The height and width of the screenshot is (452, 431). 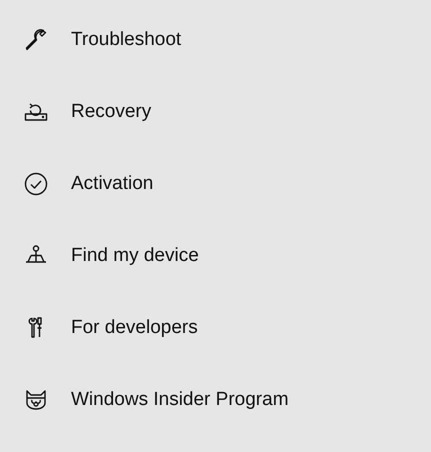 What do you see at coordinates (36, 40) in the screenshot?
I see `wrench-icon` at bounding box center [36, 40].